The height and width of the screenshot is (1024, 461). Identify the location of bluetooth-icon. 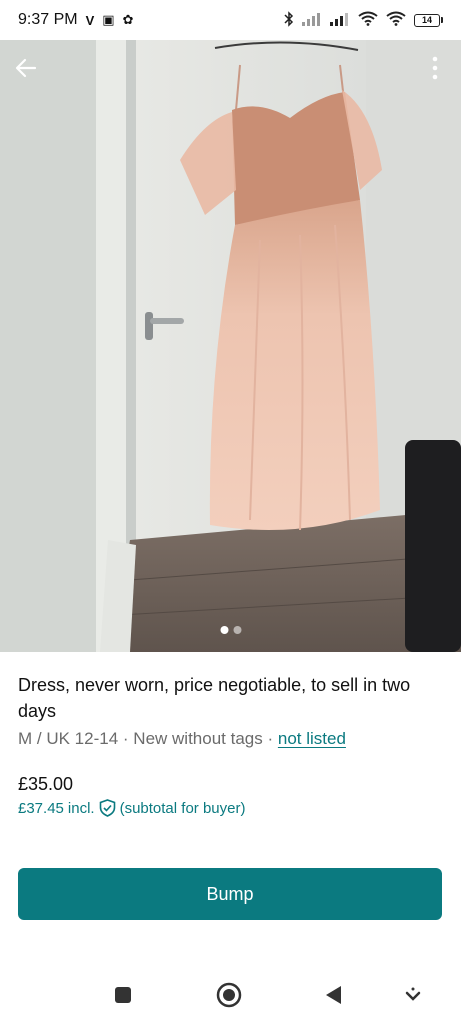
(289, 20).